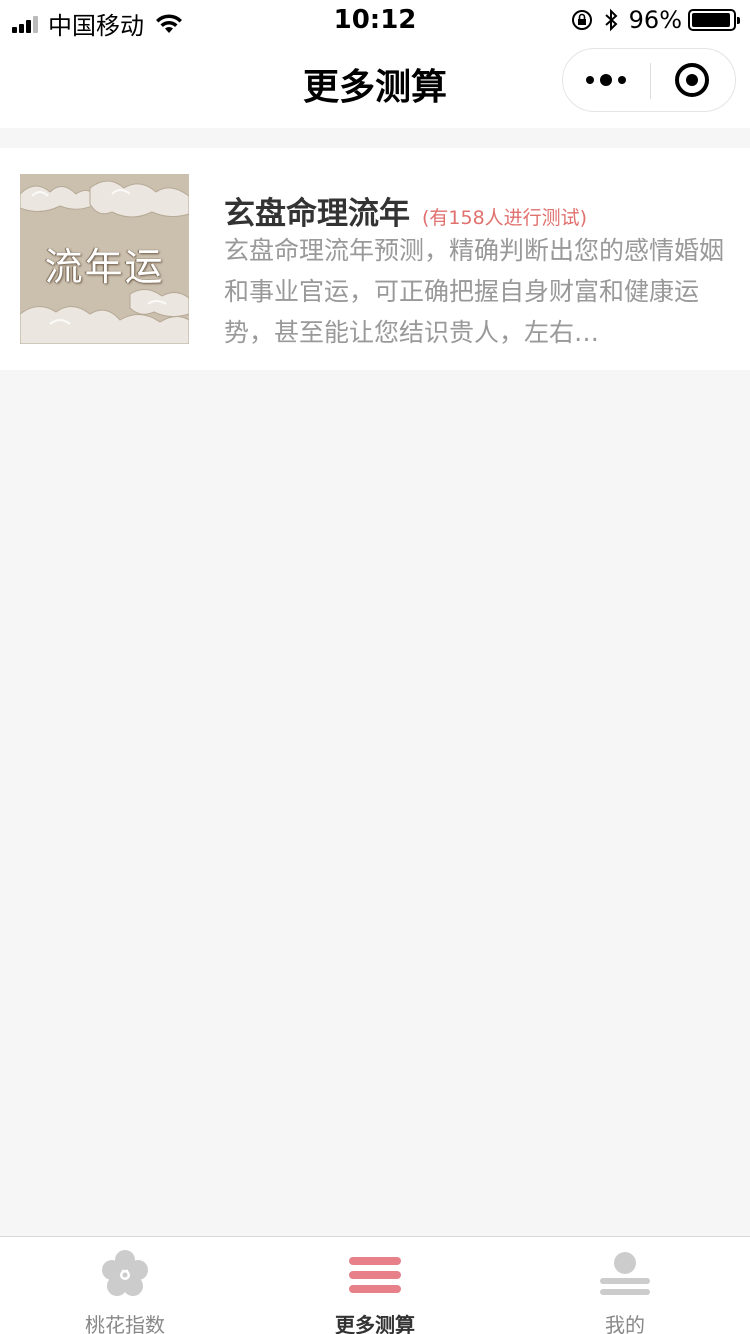 The image size is (750, 1334). Describe the element at coordinates (625, 1273) in the screenshot. I see `user-icon` at that location.